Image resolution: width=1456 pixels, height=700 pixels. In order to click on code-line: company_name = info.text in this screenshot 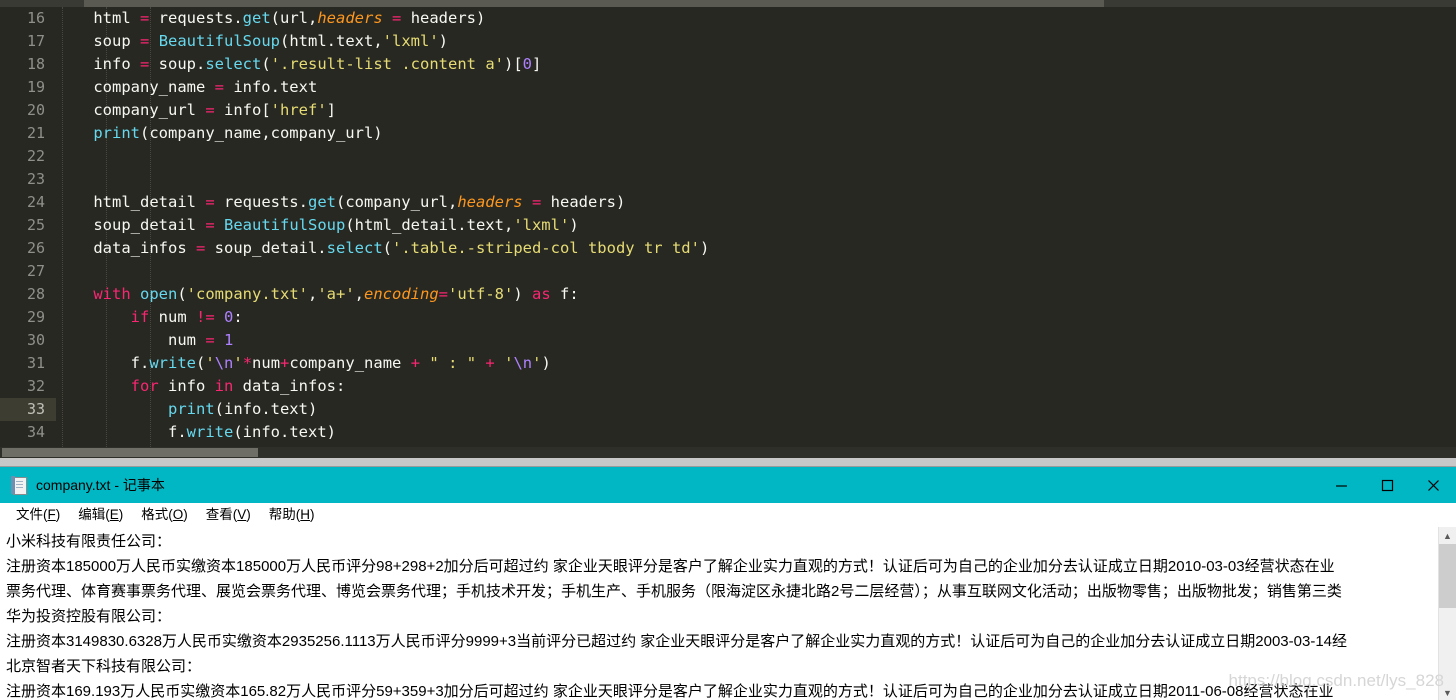, I will do `click(756, 87)`.